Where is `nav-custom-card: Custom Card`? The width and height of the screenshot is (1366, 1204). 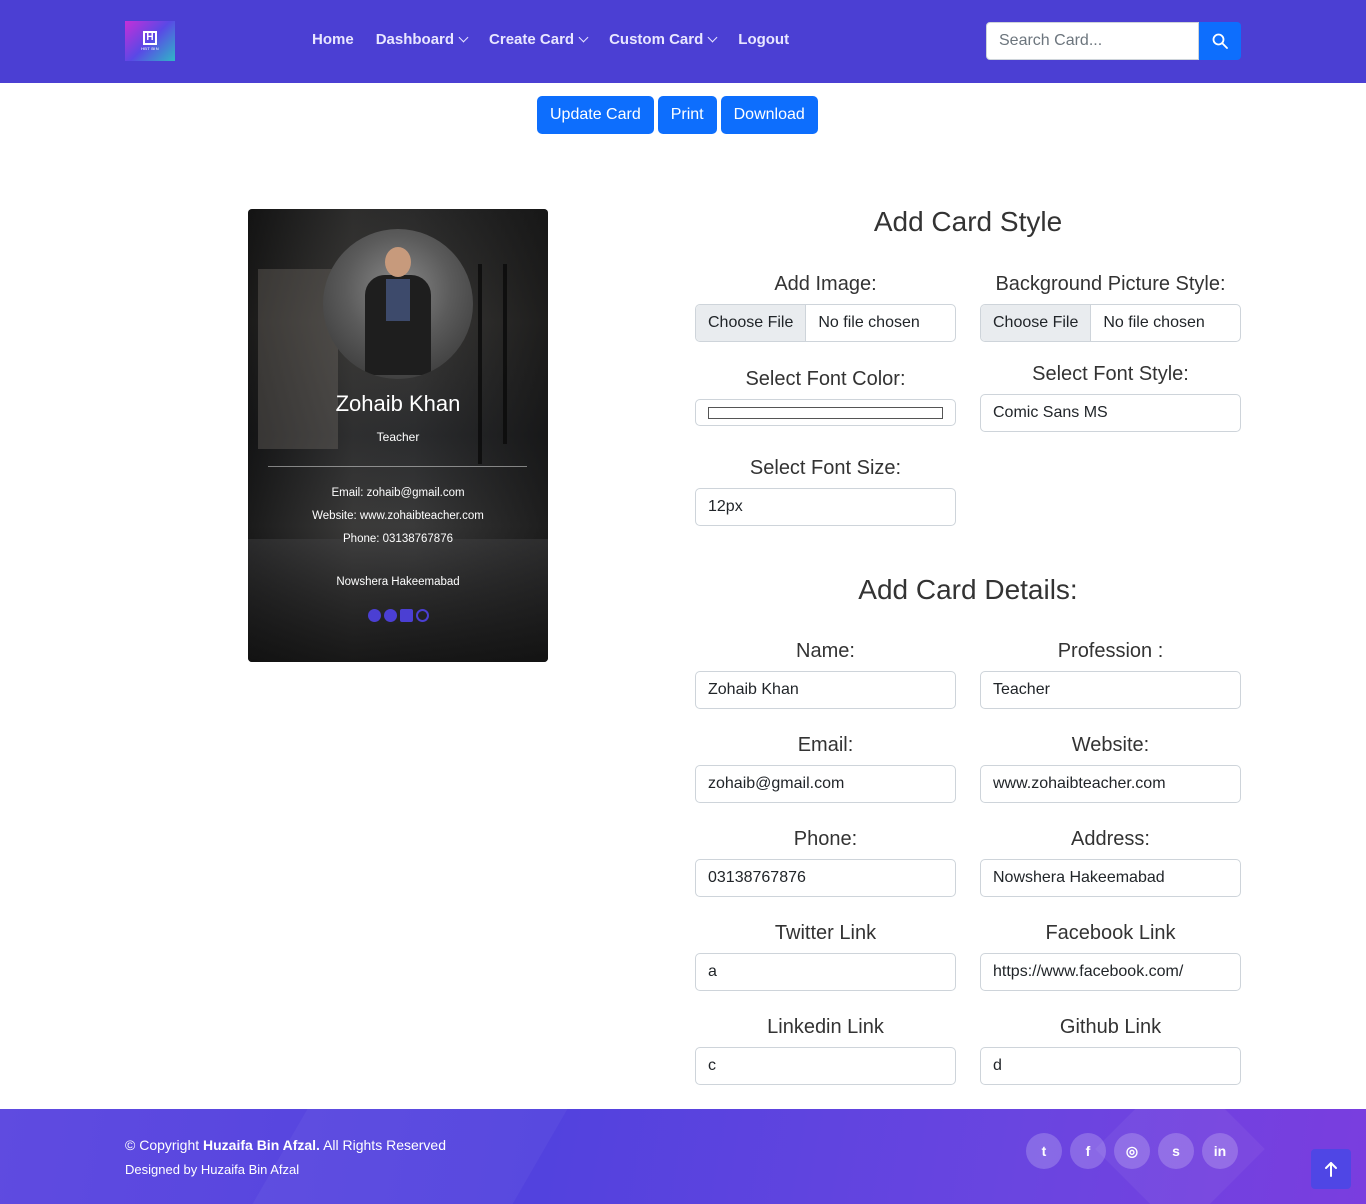 nav-custom-card: Custom Card is located at coordinates (663, 39).